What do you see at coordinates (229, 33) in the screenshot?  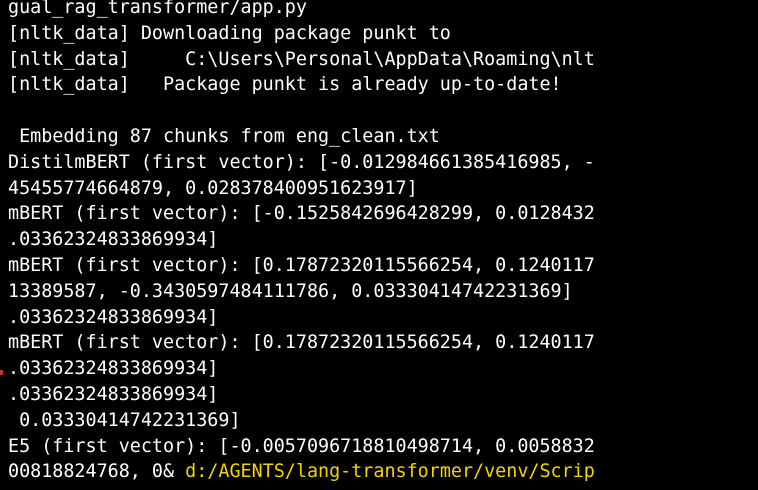 I see `output-line: [nltk_data] Downloading package punkt to` at bounding box center [229, 33].